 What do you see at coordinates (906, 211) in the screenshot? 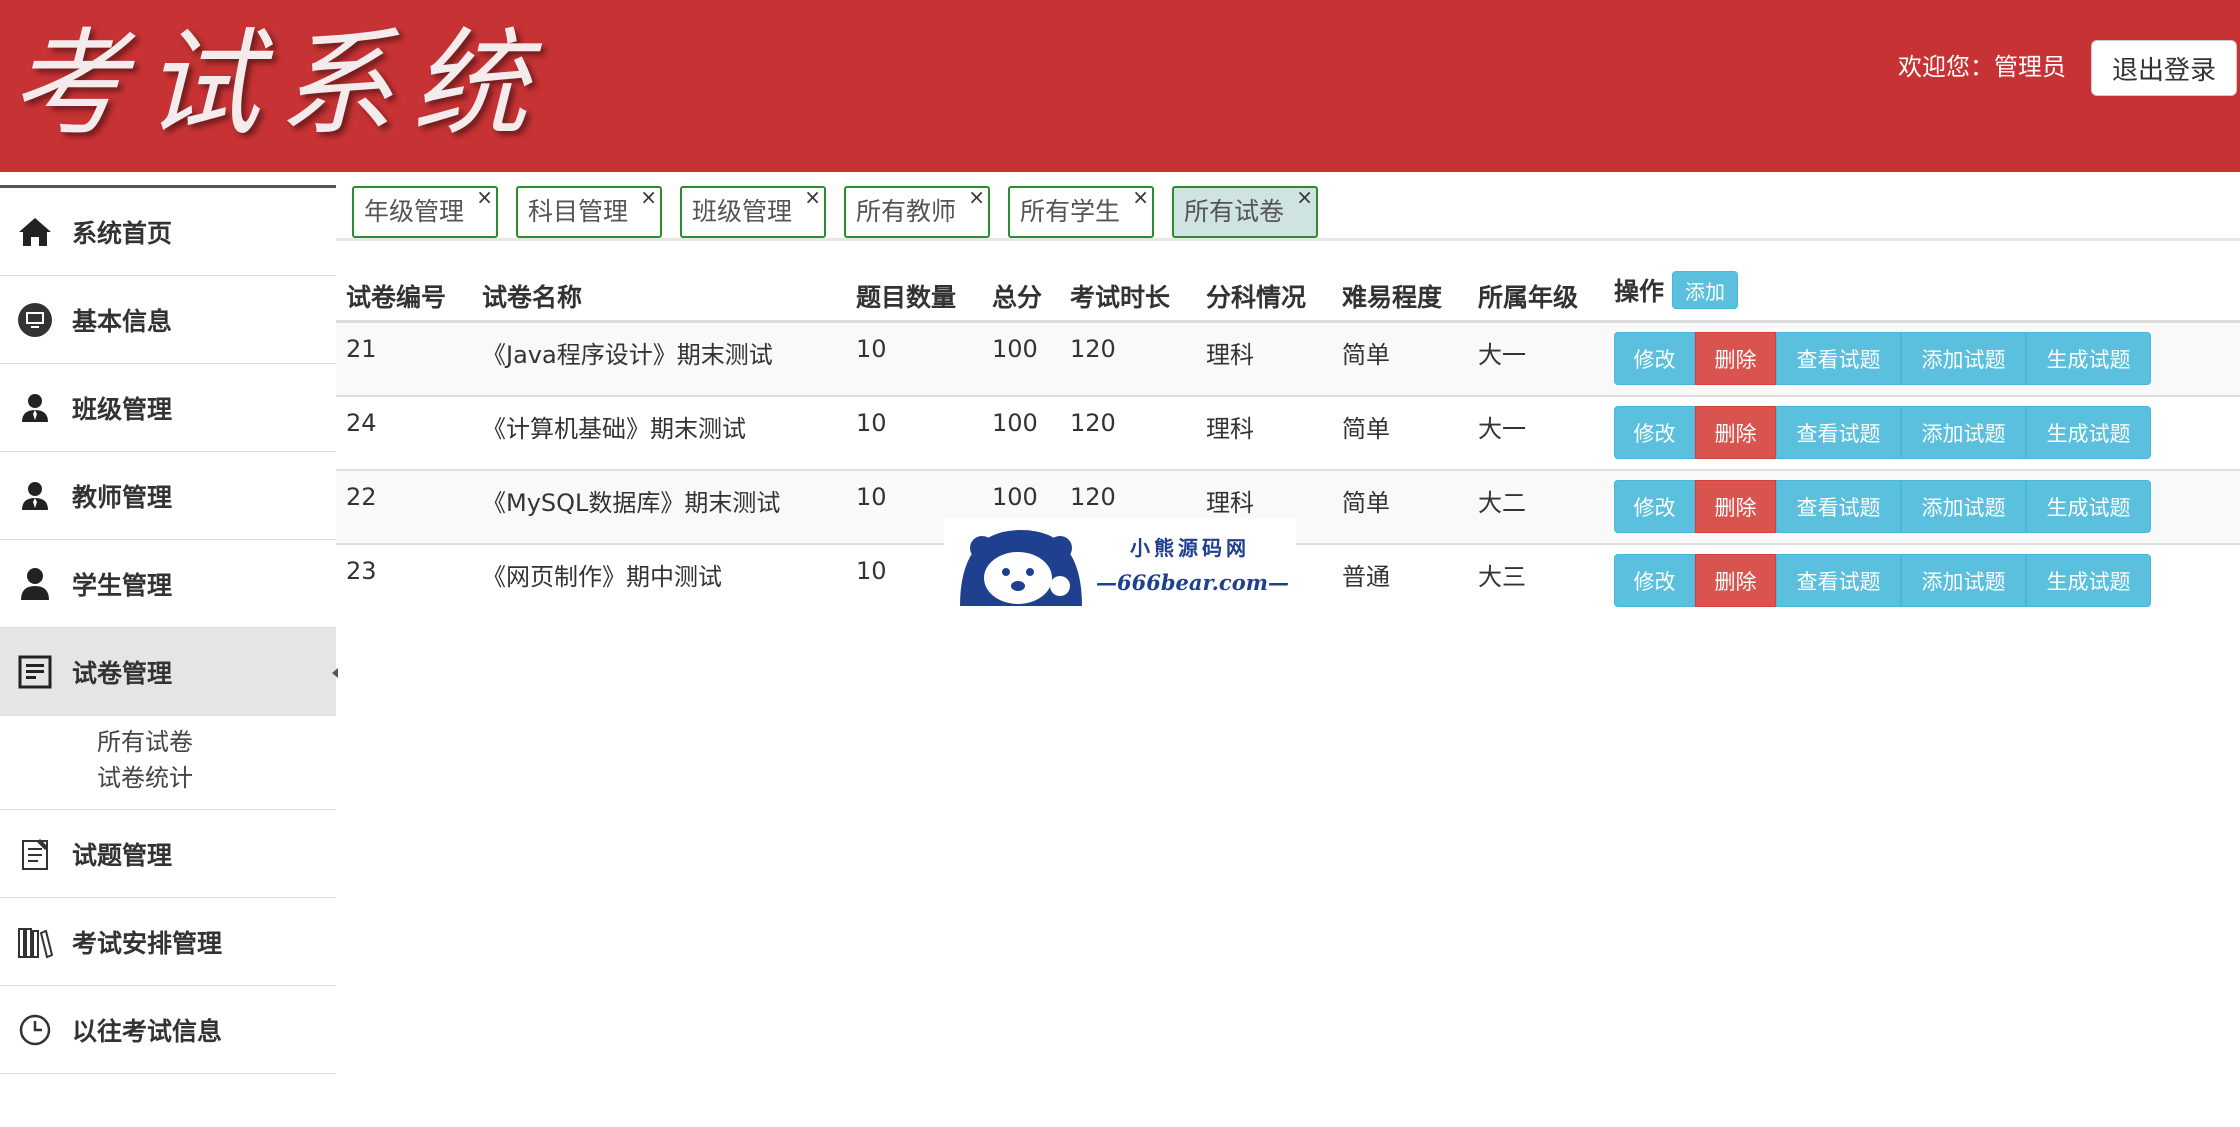
I see `tab-label: 所有教师` at bounding box center [906, 211].